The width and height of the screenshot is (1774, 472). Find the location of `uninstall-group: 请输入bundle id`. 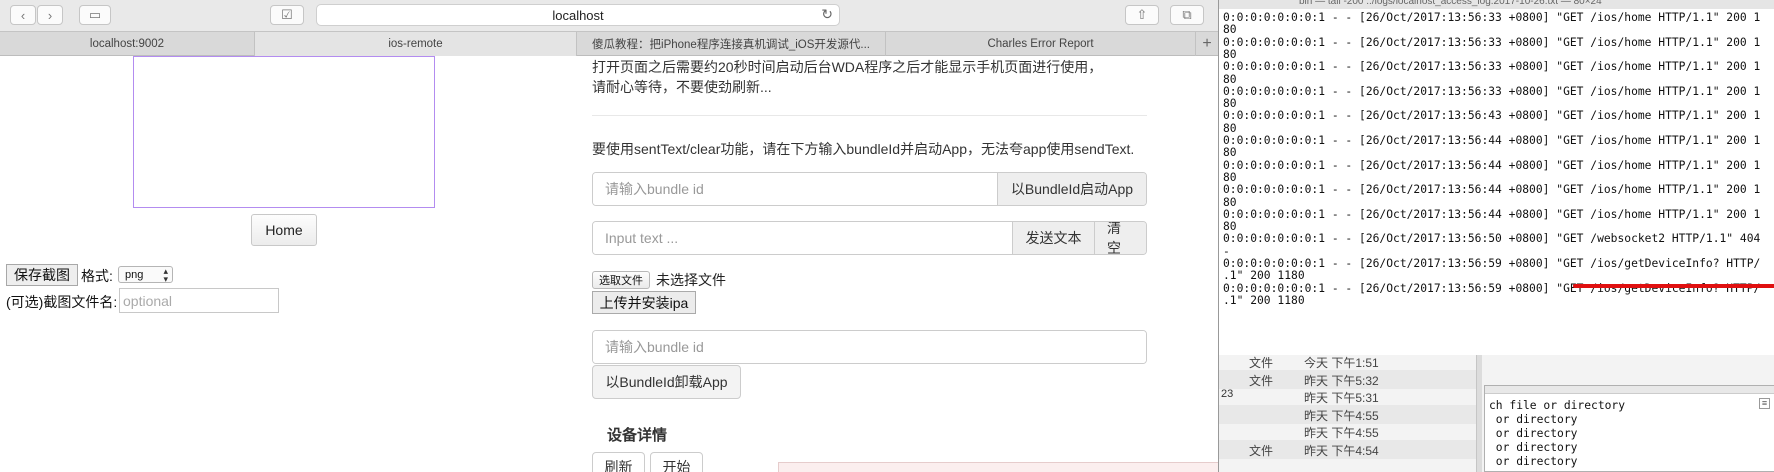

uninstall-group: 请输入bundle id is located at coordinates (869, 347).